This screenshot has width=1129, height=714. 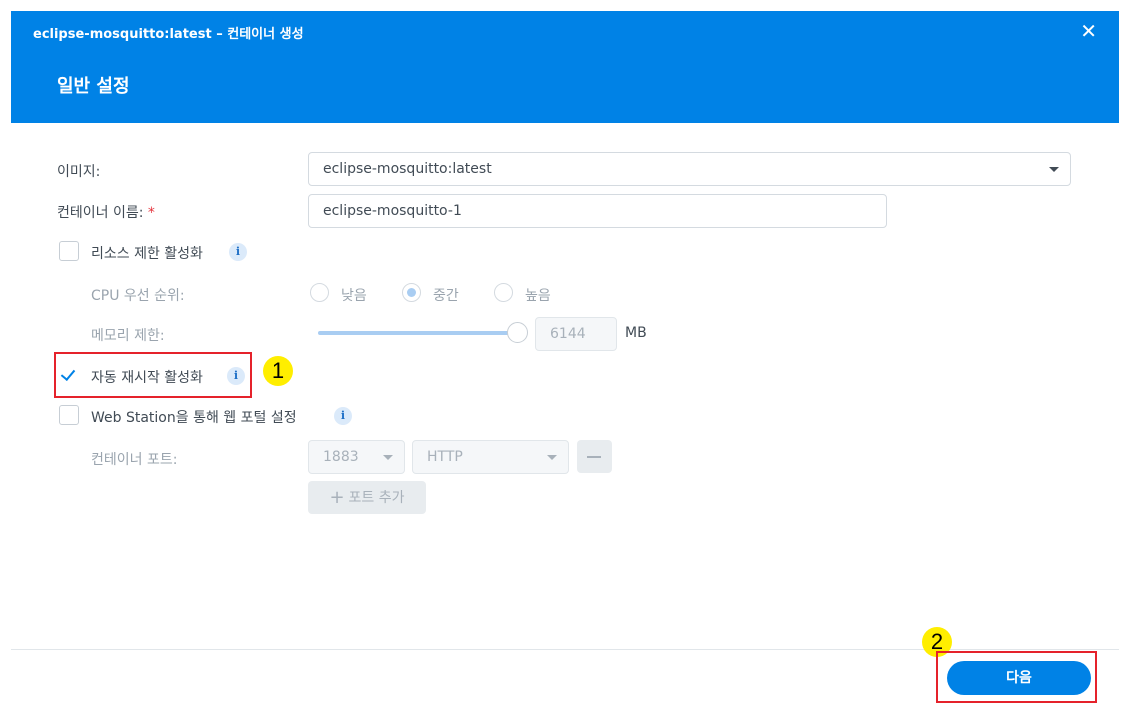 What do you see at coordinates (93, 86) in the screenshot?
I see `page-title: 일반 설정` at bounding box center [93, 86].